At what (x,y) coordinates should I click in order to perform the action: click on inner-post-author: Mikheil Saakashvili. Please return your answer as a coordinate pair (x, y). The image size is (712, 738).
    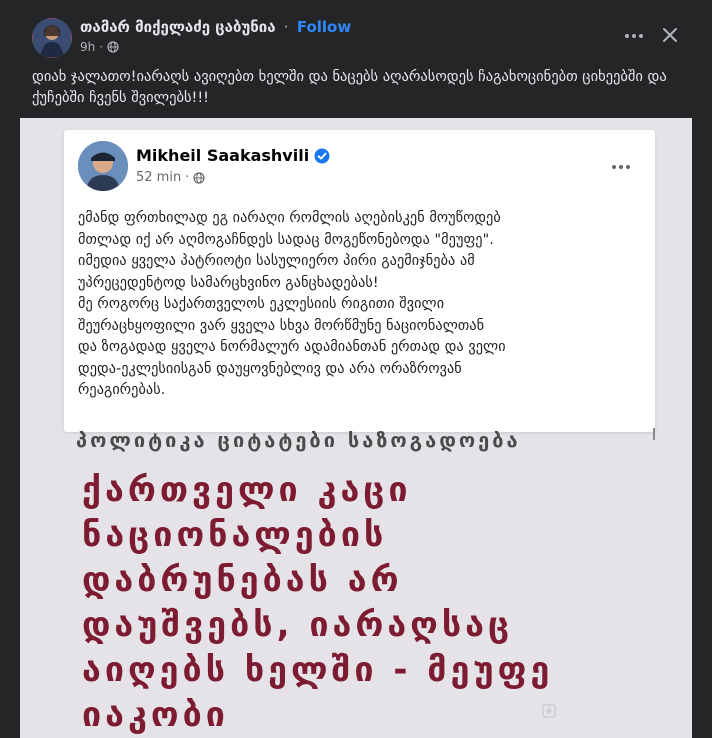
    Looking at the image, I should click on (223, 155).